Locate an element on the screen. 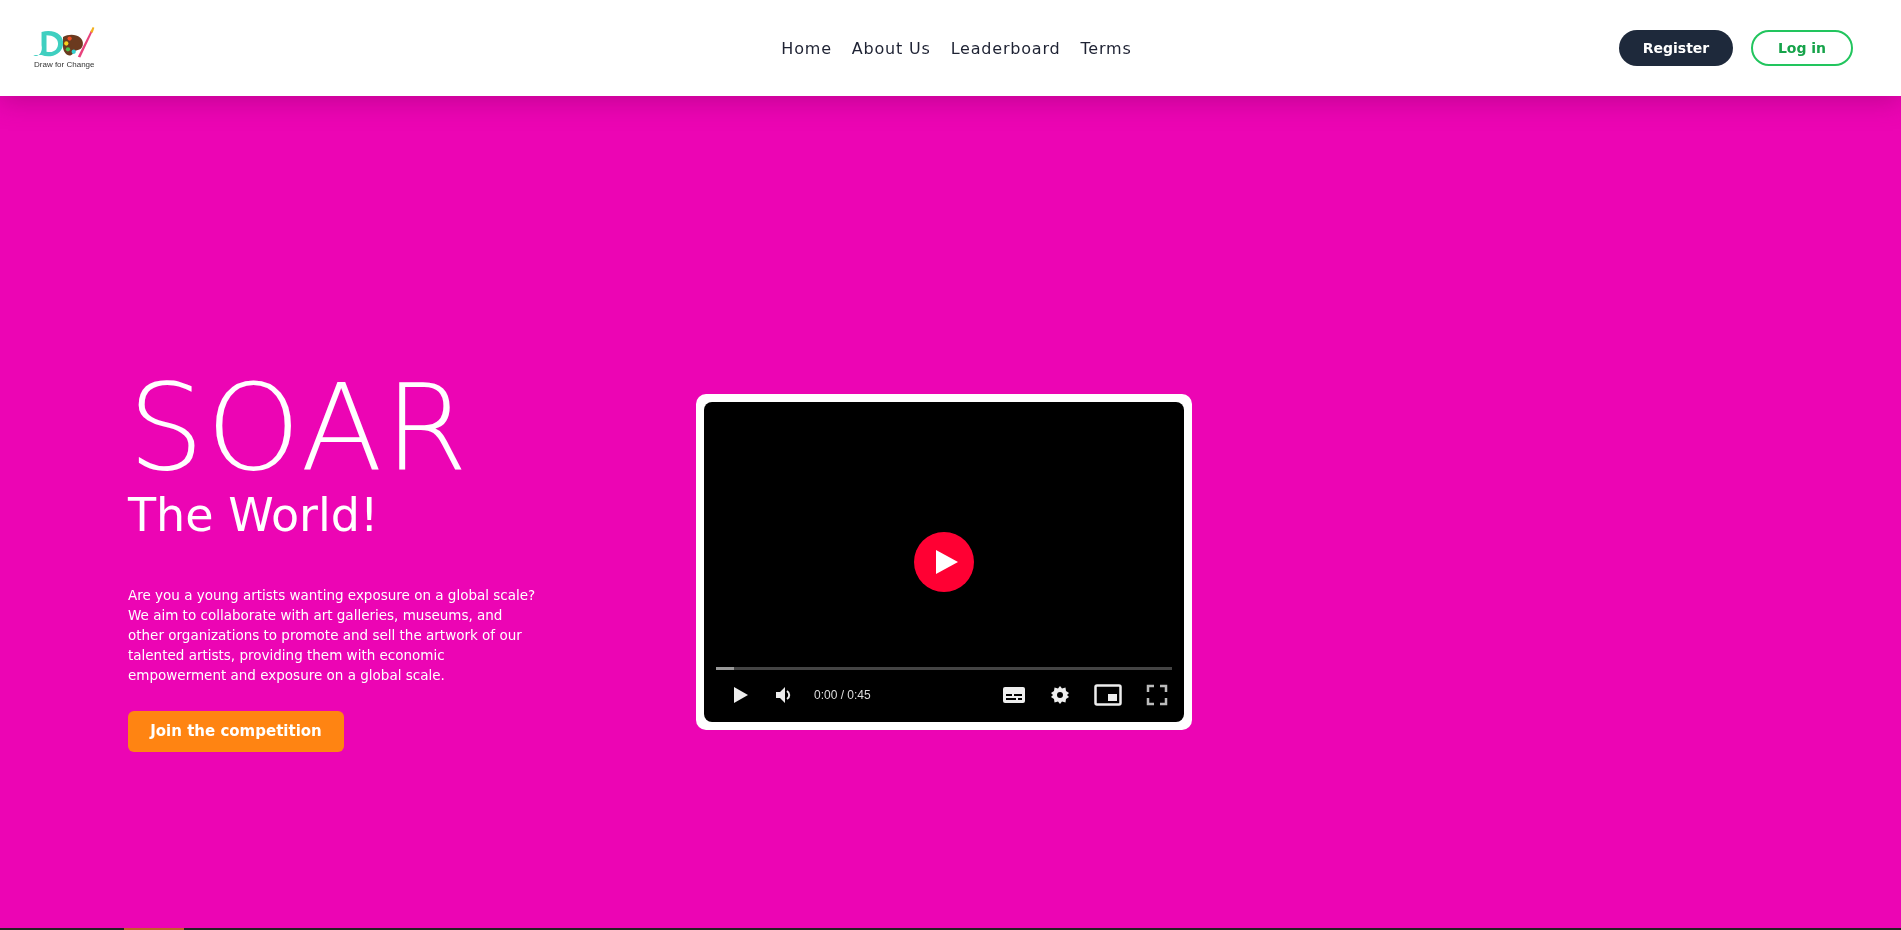 Image resolution: width=1901 pixels, height=930 pixels. settings-icon is located at coordinates (1060, 695).